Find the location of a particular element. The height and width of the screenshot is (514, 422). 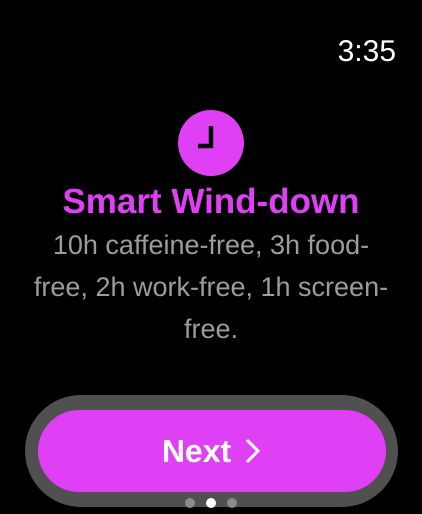

clock-icon is located at coordinates (211, 143).